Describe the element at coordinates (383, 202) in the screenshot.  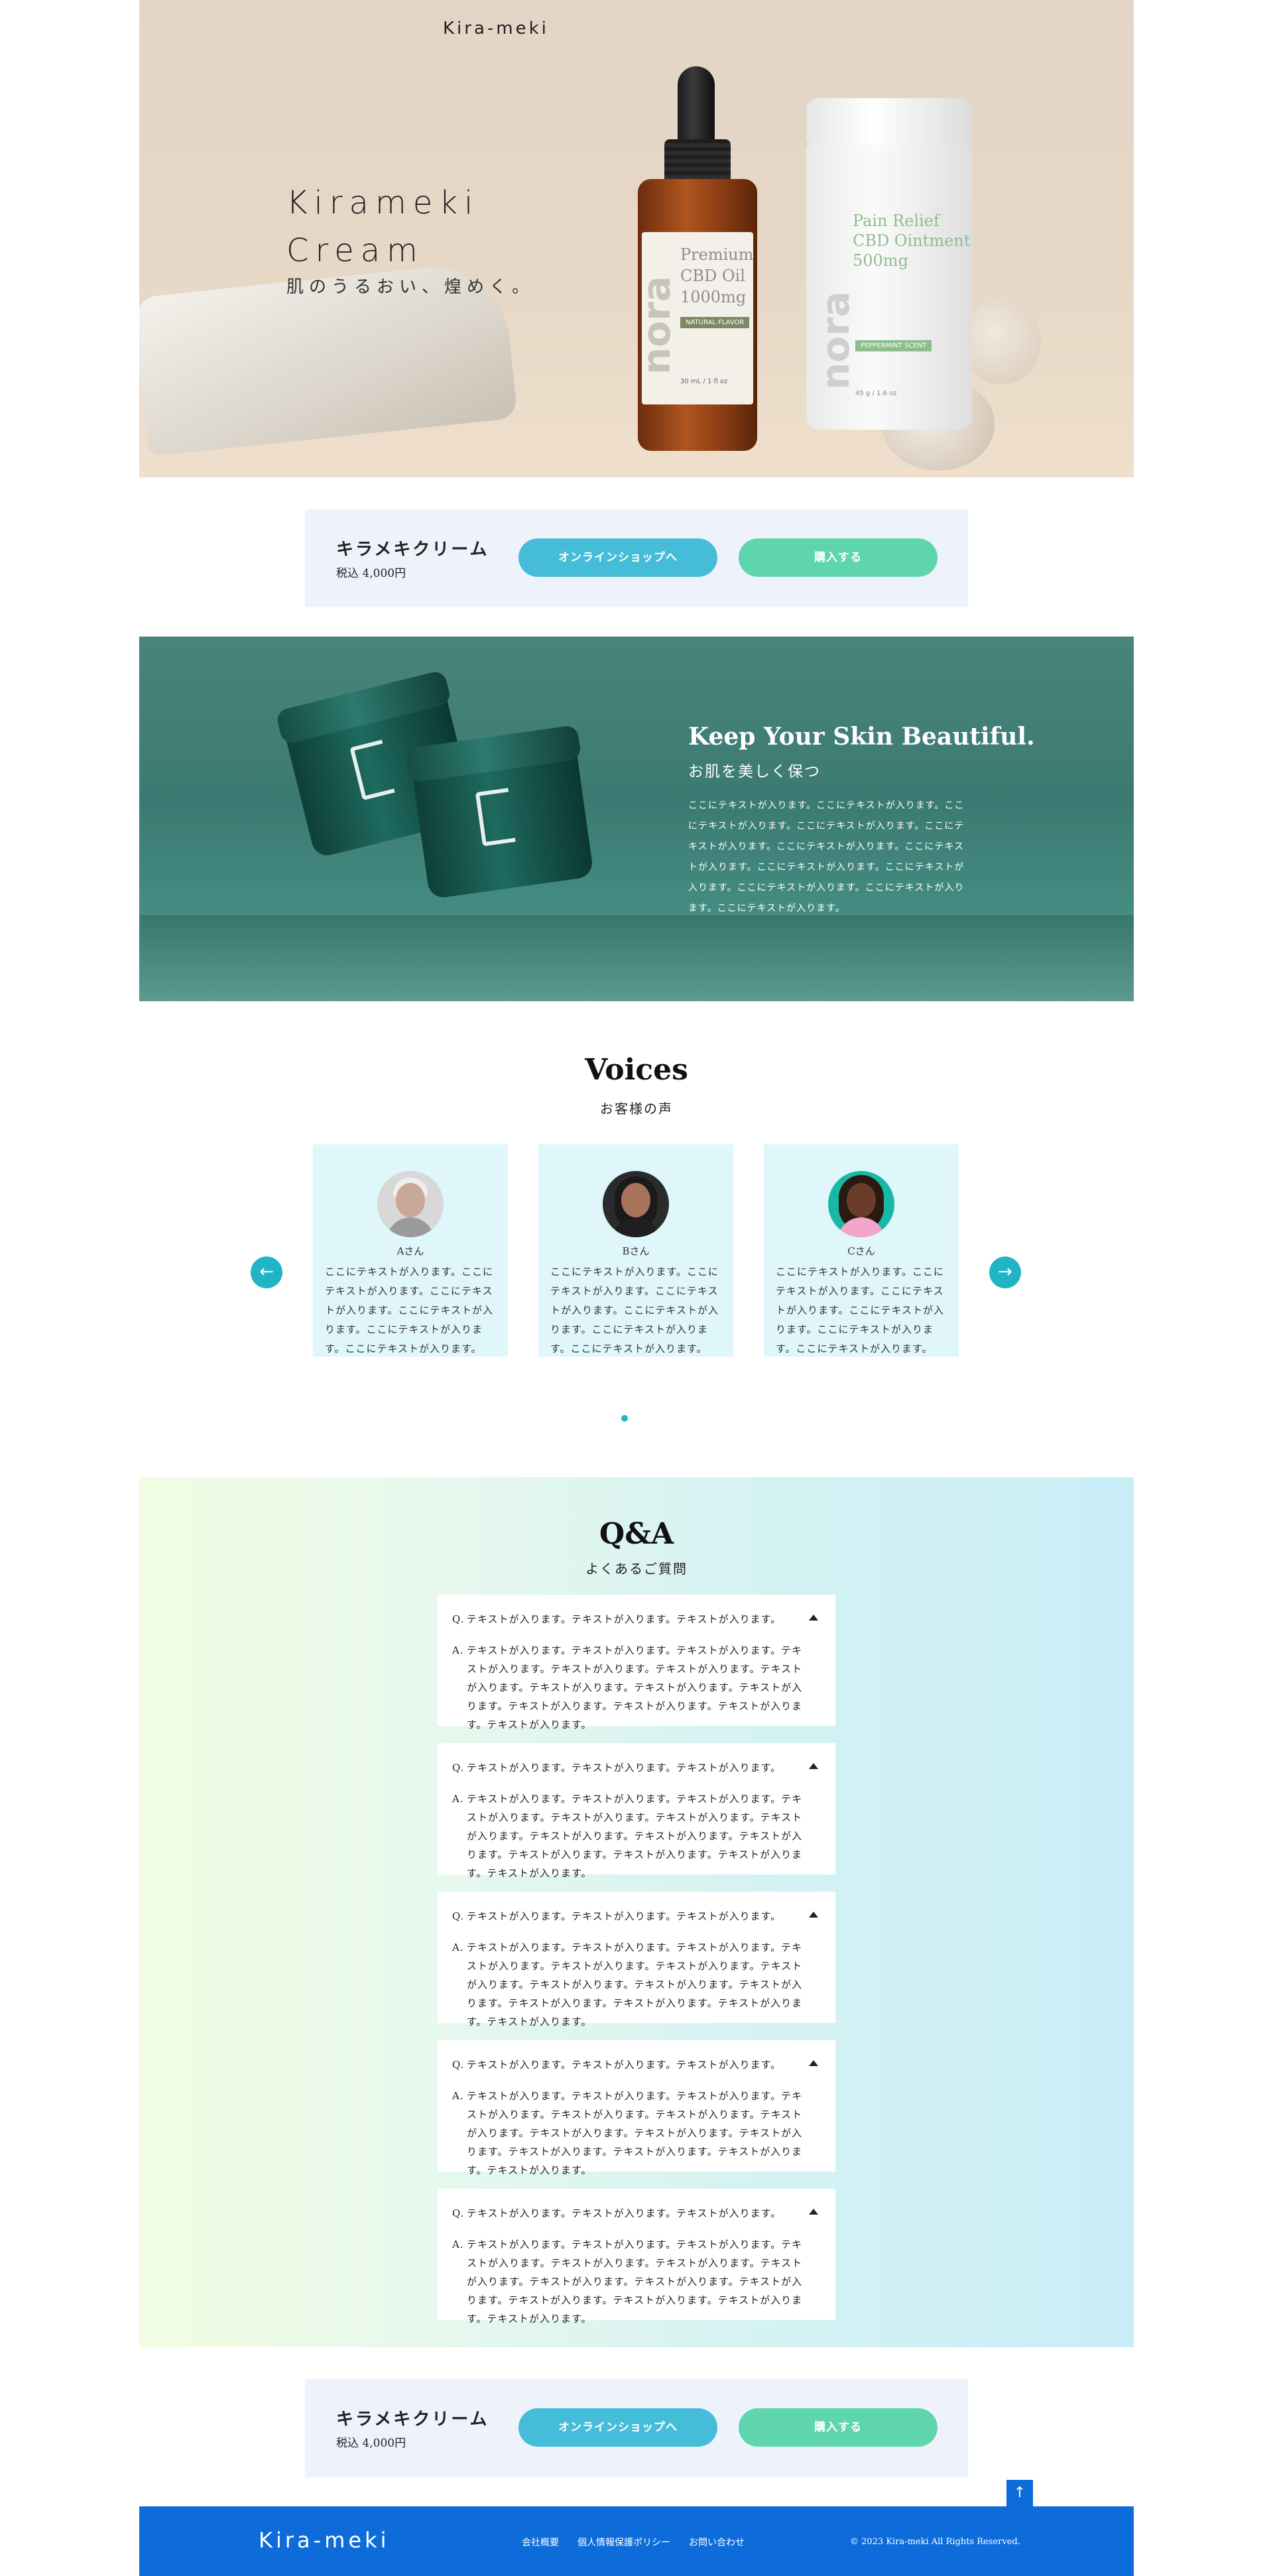
I see `hero-title-line: Kirameki` at that location.